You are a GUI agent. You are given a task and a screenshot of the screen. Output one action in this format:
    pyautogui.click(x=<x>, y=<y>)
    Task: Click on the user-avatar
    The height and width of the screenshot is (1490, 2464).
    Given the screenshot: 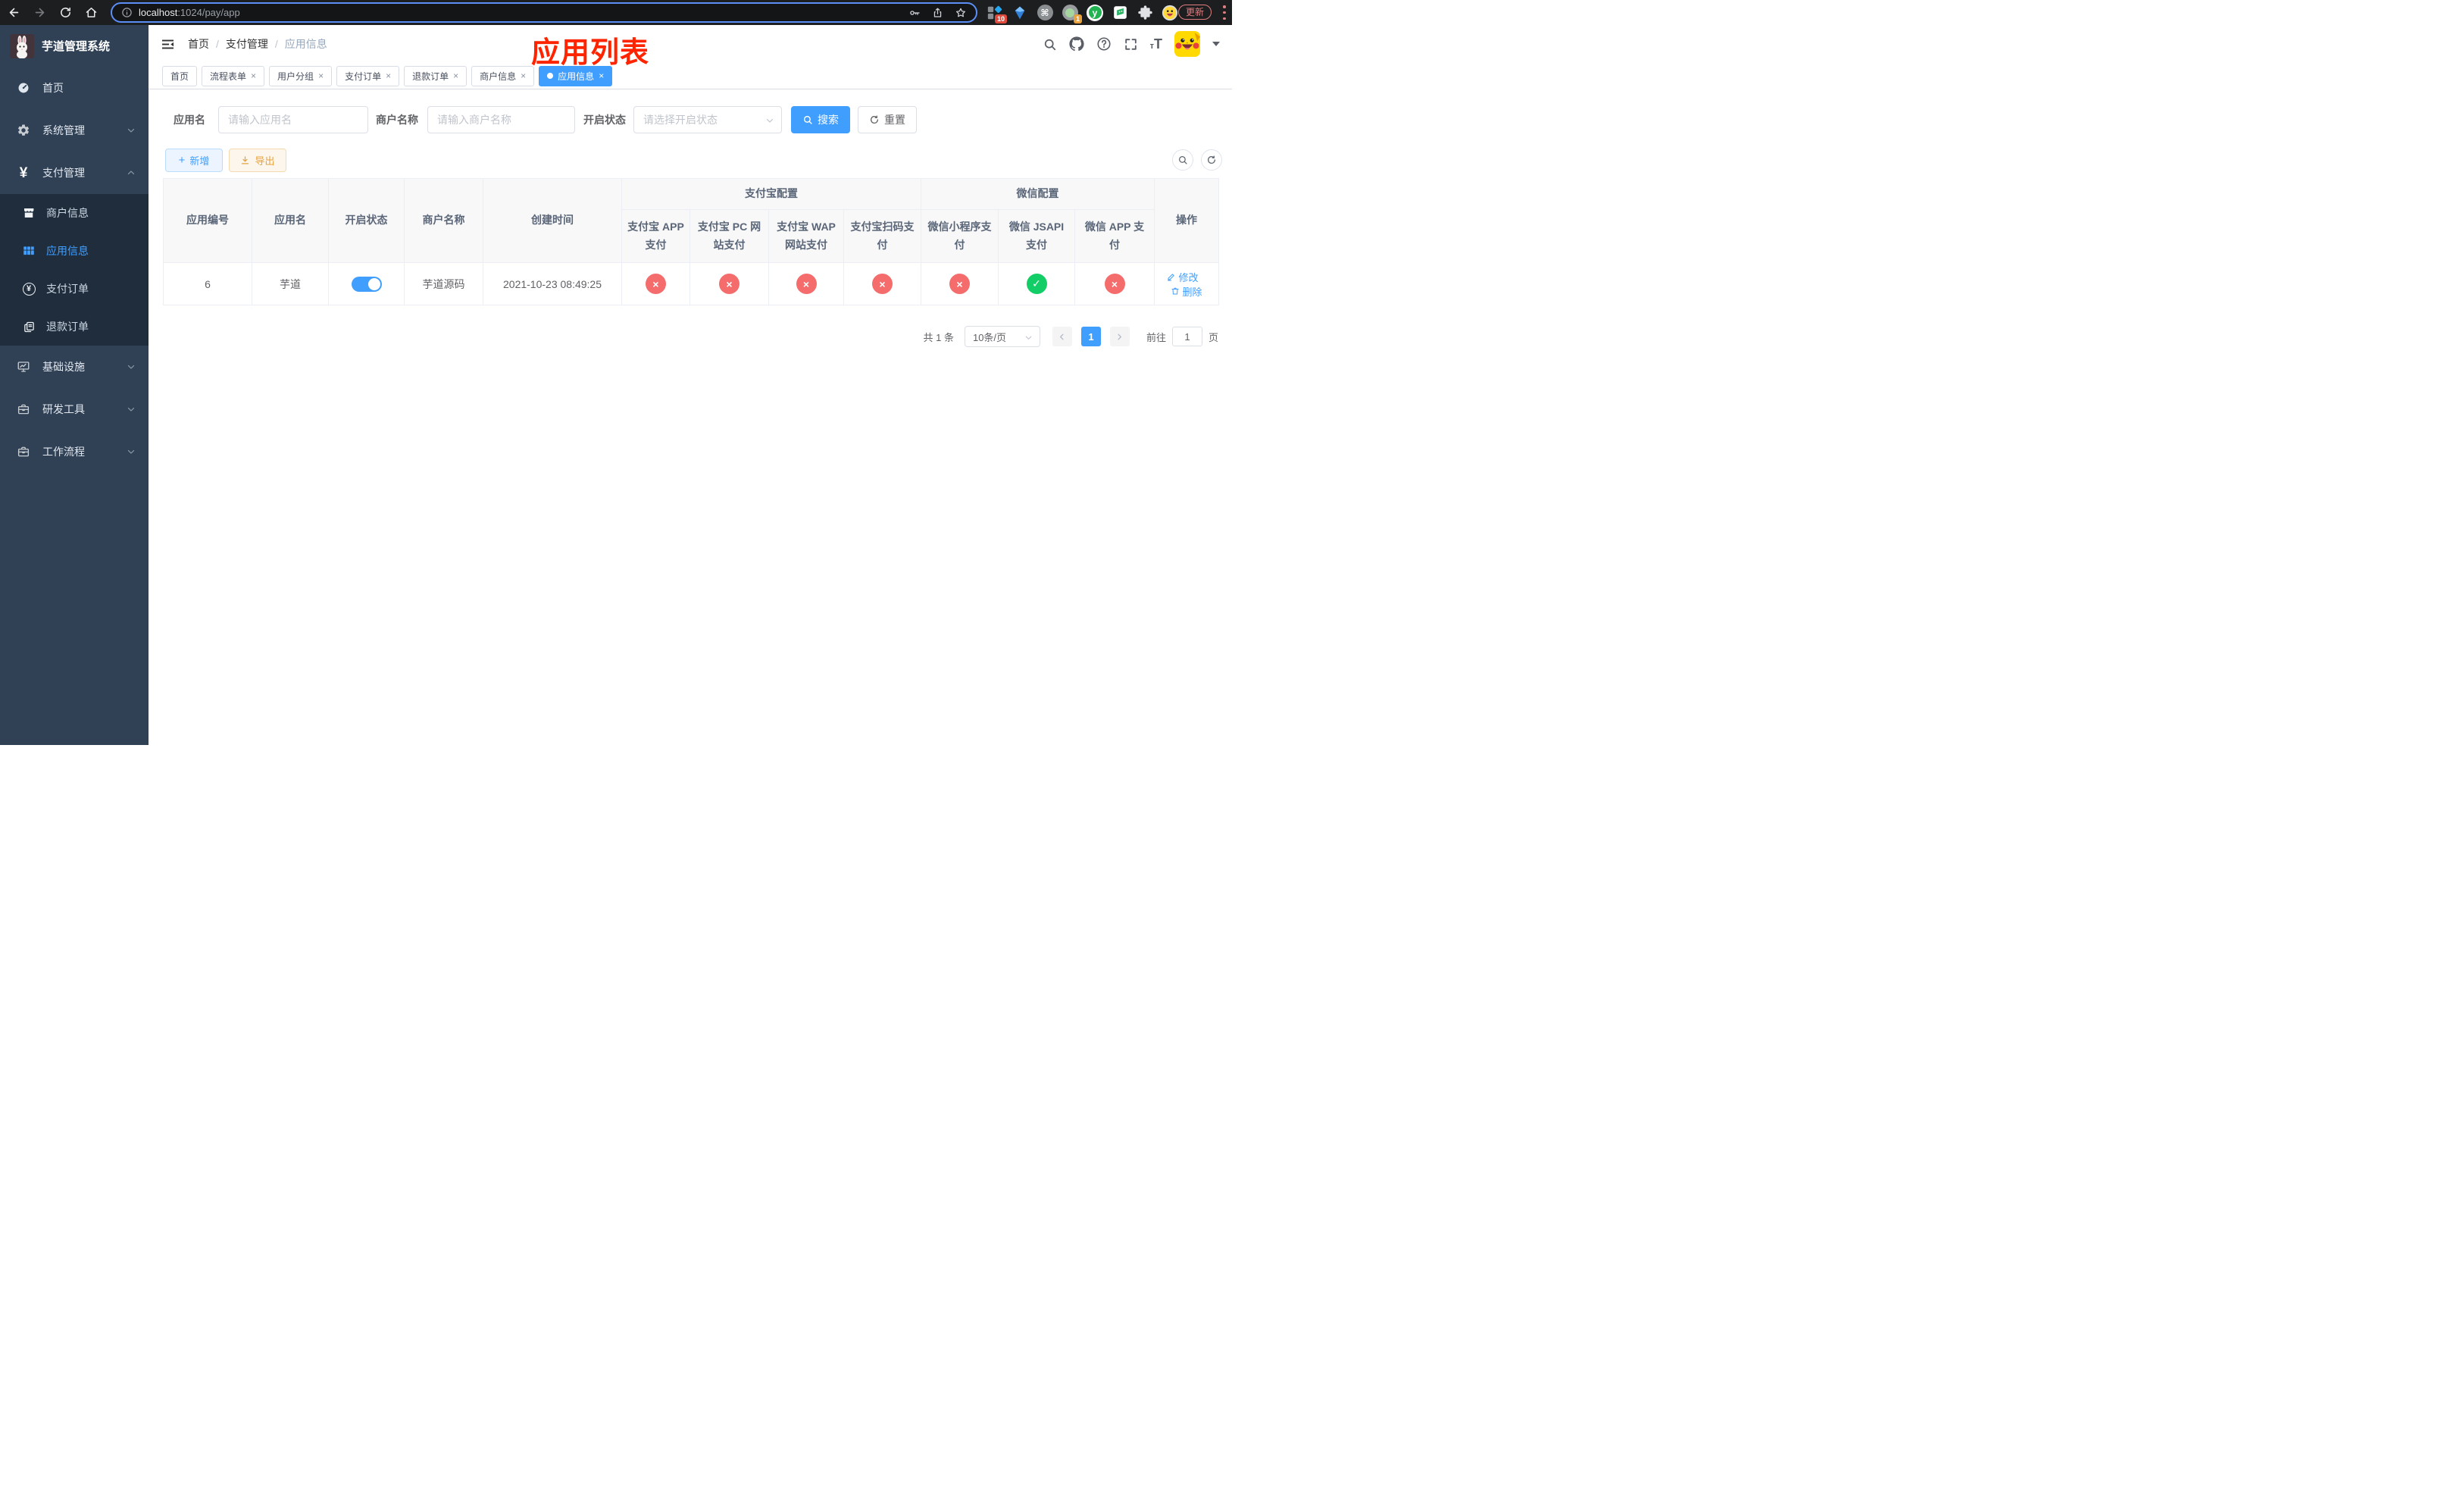 What is the action you would take?
    pyautogui.click(x=1187, y=44)
    